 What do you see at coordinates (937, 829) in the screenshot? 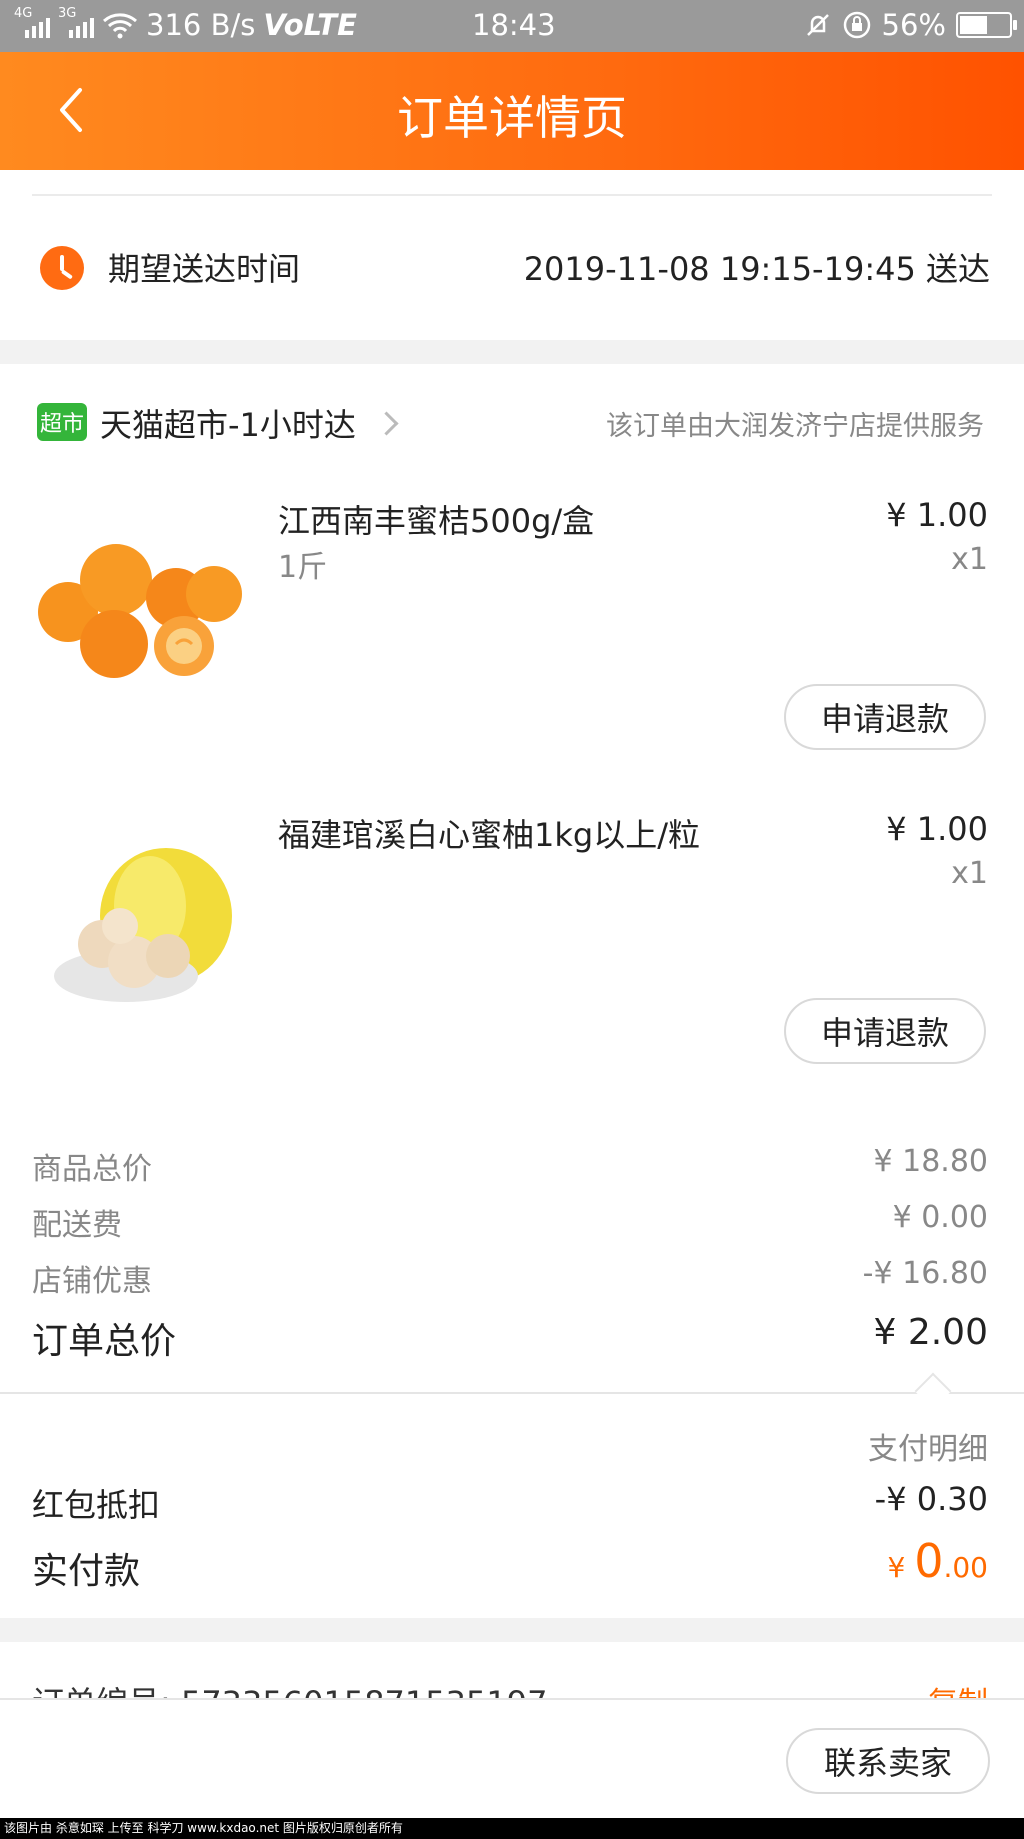
I see `item-2-price: ¥ 1.00` at bounding box center [937, 829].